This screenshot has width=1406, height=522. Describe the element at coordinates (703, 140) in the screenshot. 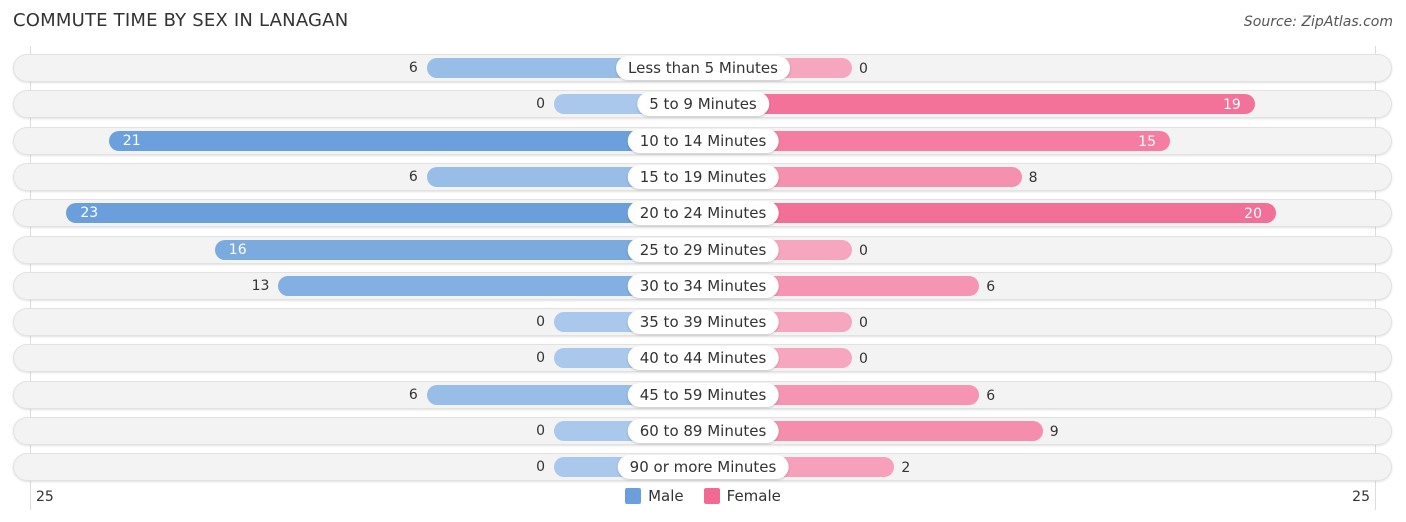

I see `category-label: 10 to 14 Minutes` at that location.